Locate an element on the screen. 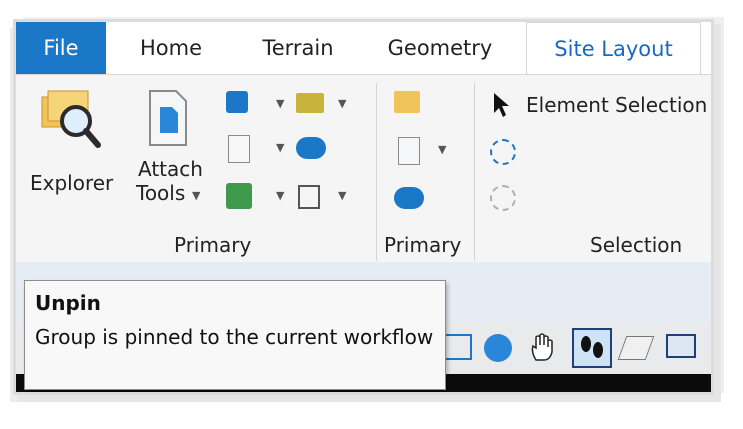 The height and width of the screenshot is (429, 743). layers-button is located at coordinates (310, 103).